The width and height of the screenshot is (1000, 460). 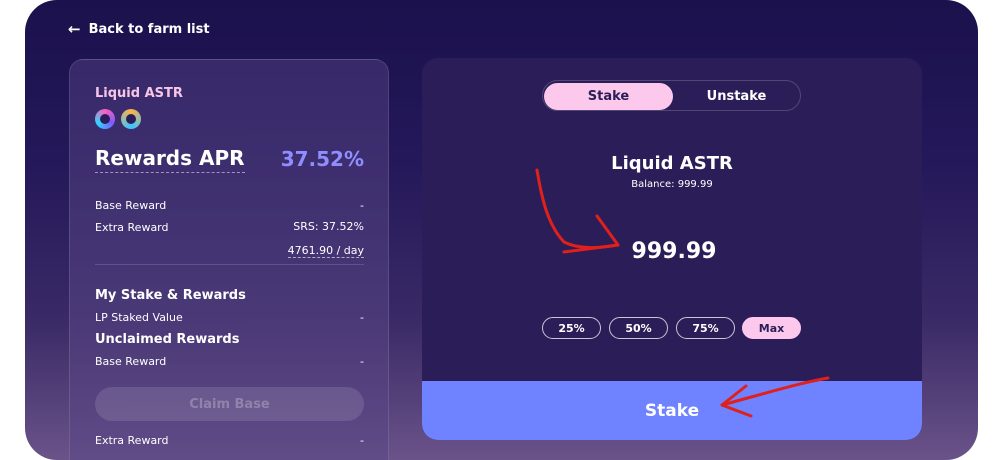 I want to click on percent-75-button: 75%, so click(x=705, y=328).